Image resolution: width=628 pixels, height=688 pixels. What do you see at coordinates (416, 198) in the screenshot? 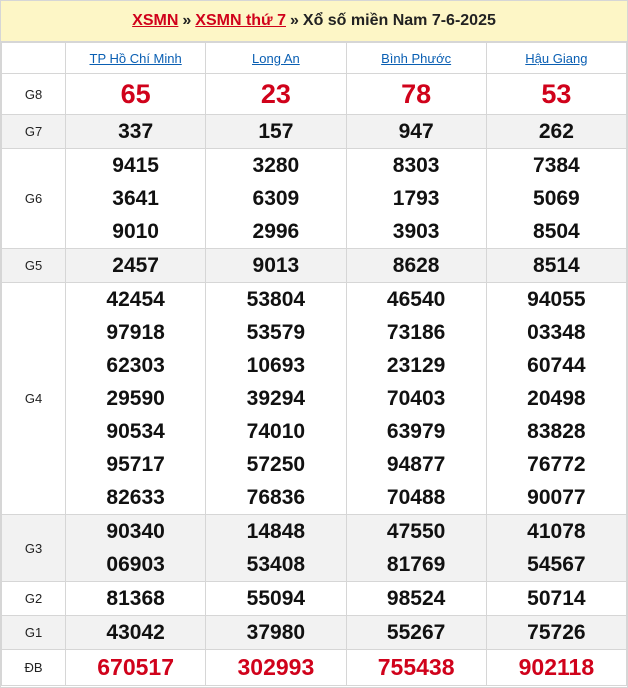
I see `prize-cell: 8303 1793 3903` at bounding box center [416, 198].